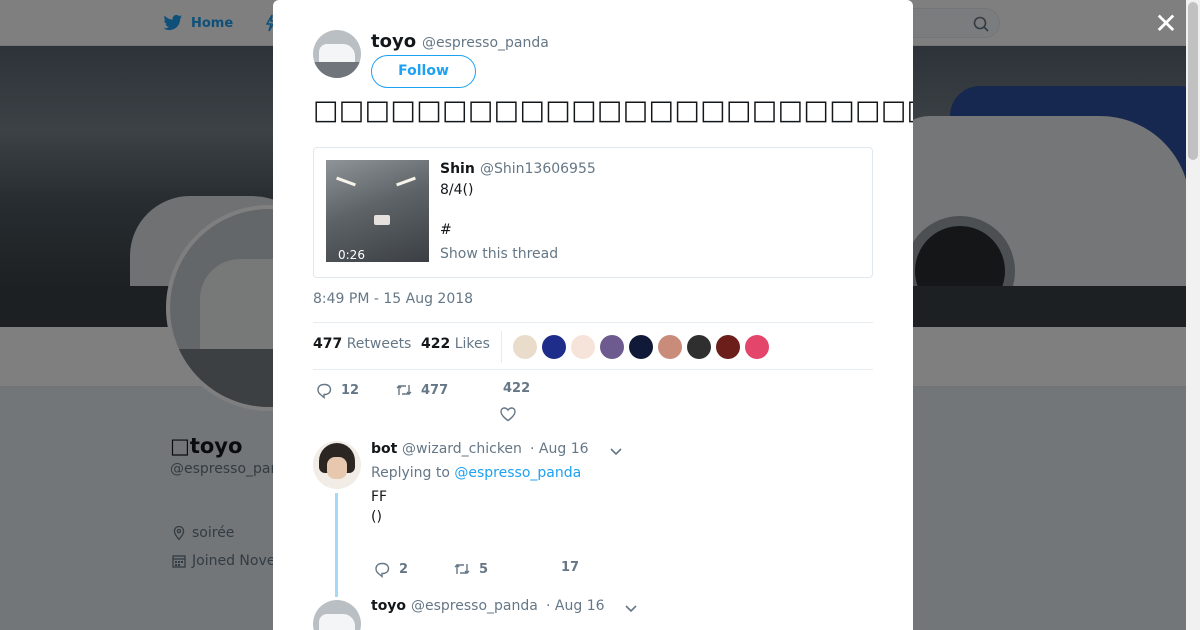 This screenshot has width=1200, height=630. I want to click on like-count: 17, so click(570, 567).